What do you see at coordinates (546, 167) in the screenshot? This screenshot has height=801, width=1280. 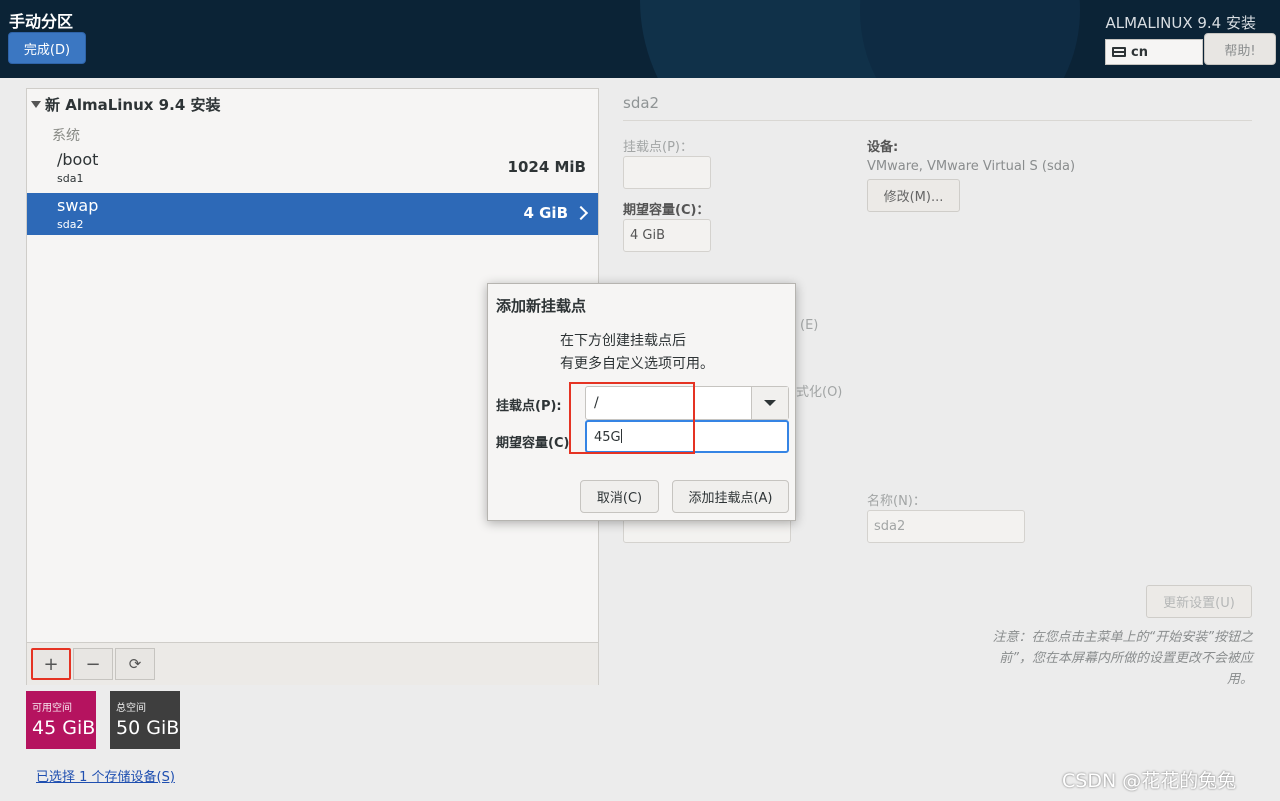 I see `partition-size: 1024 MiB` at bounding box center [546, 167].